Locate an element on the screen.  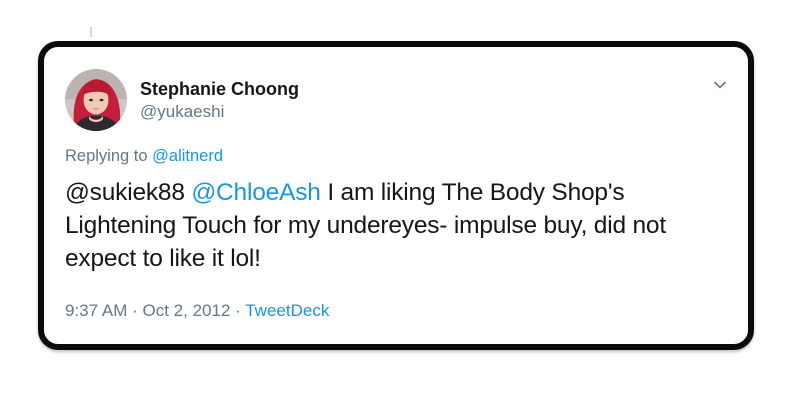
tweet-source: TweetDeck is located at coordinates (287, 310).